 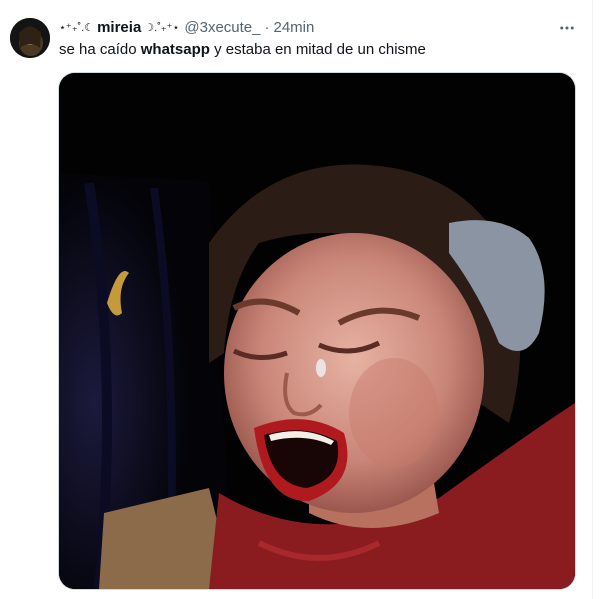 What do you see at coordinates (294, 28) in the screenshot?
I see `timestamp: 24min` at bounding box center [294, 28].